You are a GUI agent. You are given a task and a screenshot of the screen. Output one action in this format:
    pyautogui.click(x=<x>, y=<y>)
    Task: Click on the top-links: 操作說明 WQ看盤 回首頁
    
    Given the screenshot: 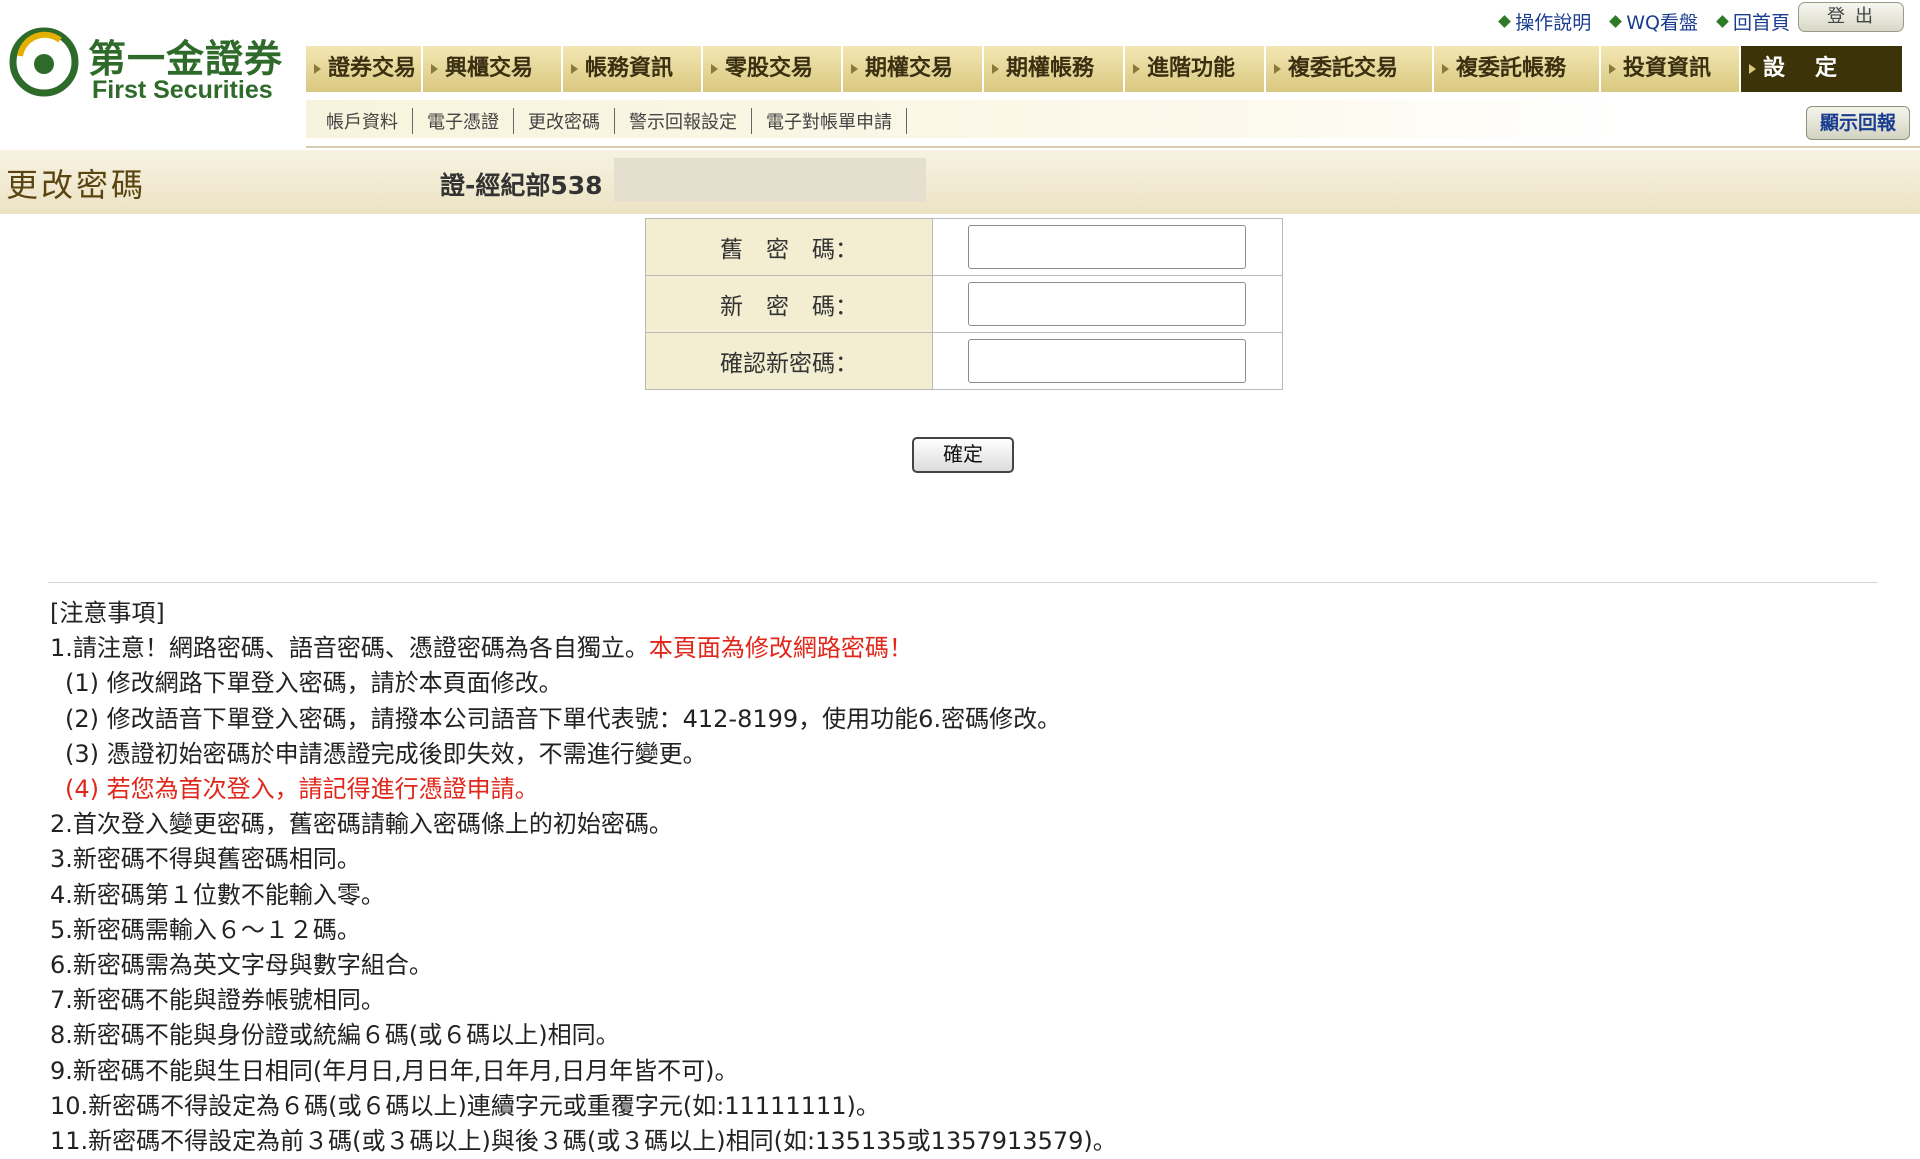 What is the action you would take?
    pyautogui.click(x=1644, y=21)
    